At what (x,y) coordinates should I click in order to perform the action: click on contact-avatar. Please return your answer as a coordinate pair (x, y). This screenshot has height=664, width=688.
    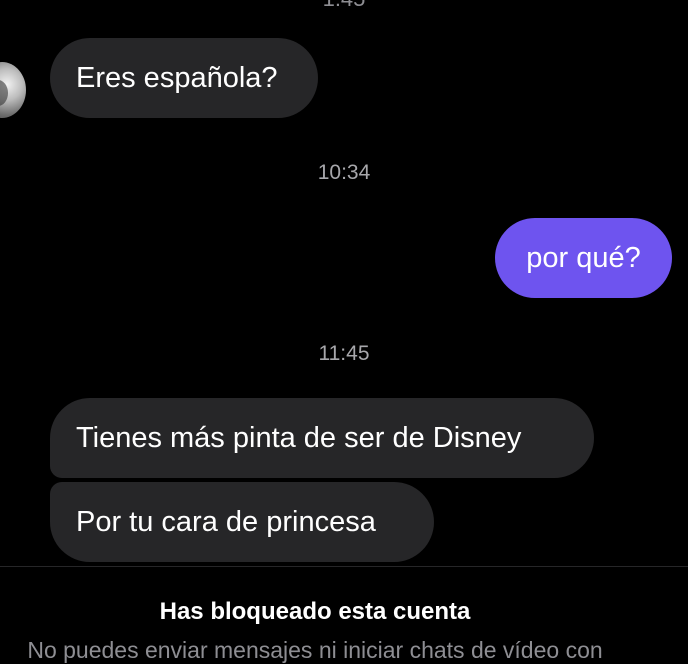
    Looking at the image, I should click on (13, 90).